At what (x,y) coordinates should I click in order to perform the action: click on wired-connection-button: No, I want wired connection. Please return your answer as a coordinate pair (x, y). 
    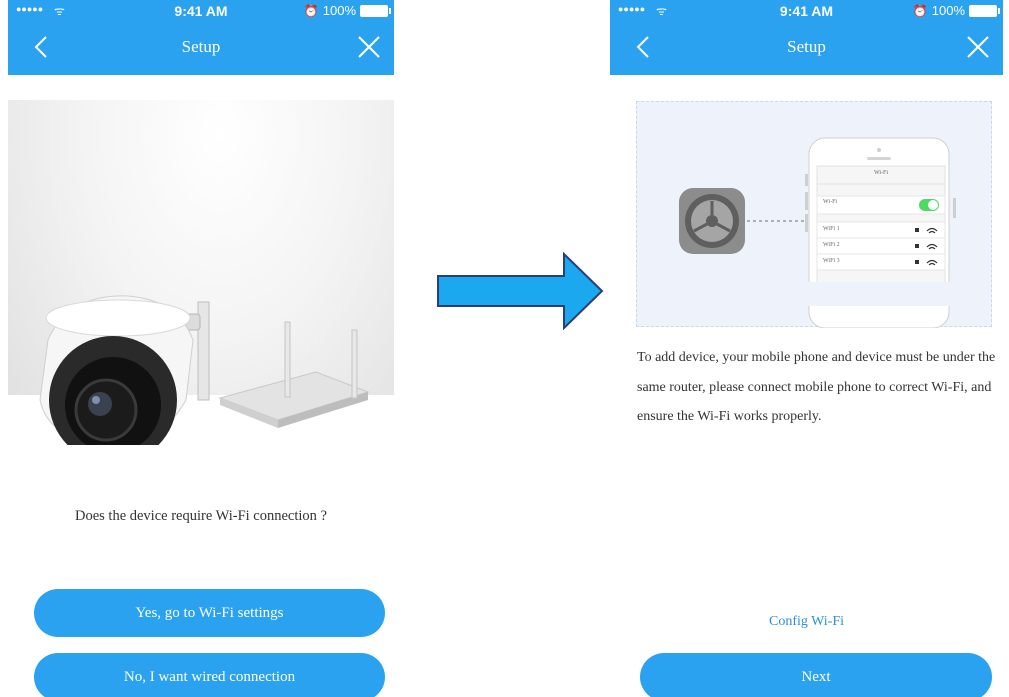
    Looking at the image, I should click on (209, 675).